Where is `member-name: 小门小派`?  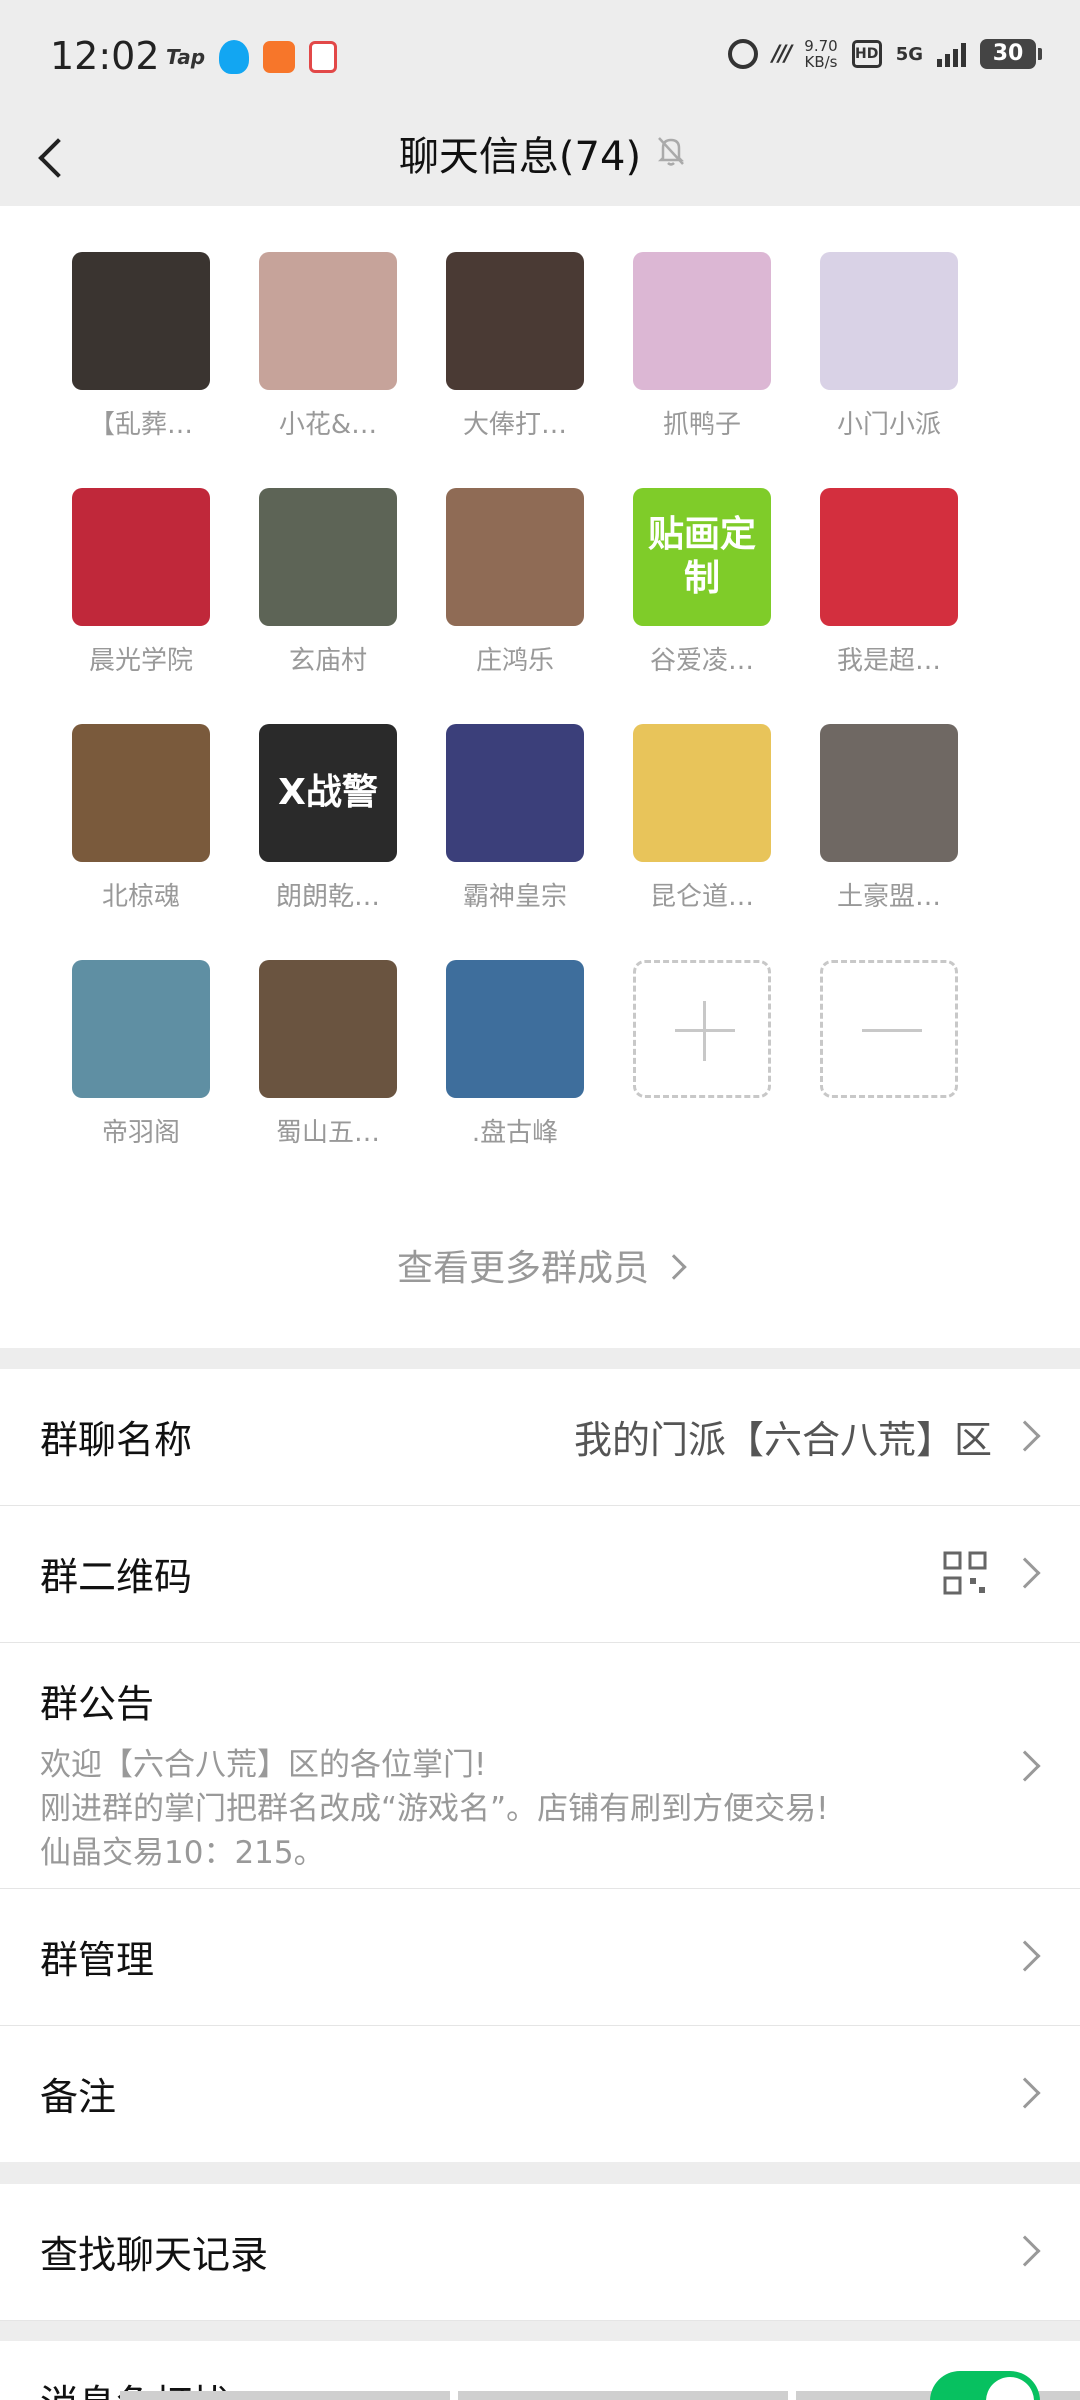
member-name: 小门小派 is located at coordinates (888, 425).